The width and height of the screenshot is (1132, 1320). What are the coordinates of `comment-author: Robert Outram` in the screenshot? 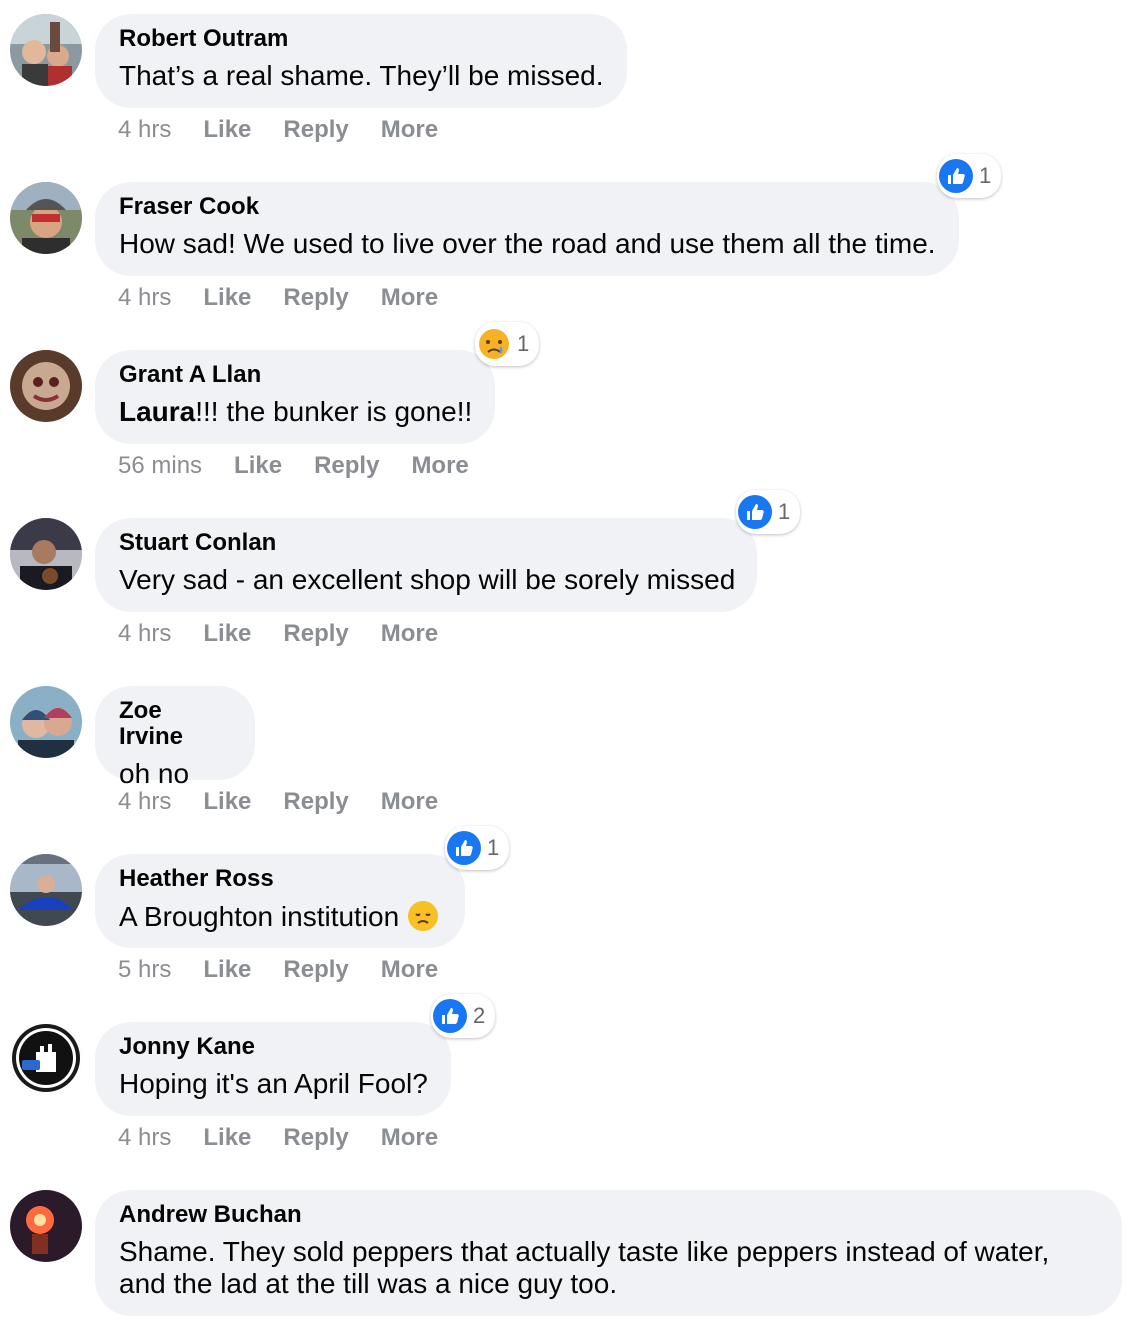 It's located at (361, 39).